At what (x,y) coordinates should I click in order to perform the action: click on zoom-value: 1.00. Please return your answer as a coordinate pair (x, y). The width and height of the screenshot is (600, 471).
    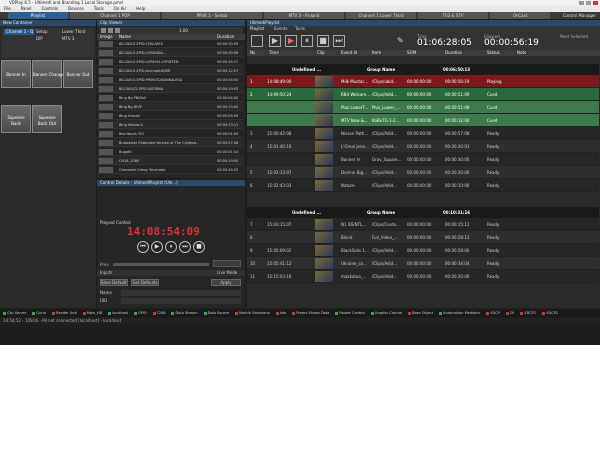
    Looking at the image, I should click on (189, 30).